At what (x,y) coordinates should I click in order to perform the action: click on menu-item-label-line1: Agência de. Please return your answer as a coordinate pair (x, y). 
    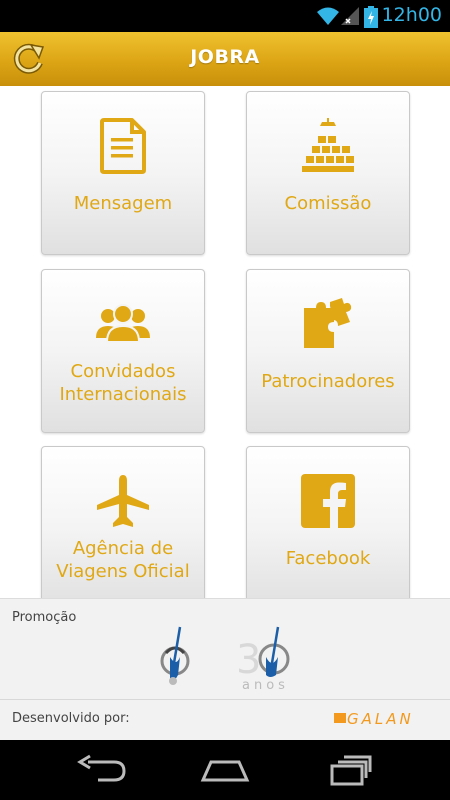
    Looking at the image, I should click on (123, 548).